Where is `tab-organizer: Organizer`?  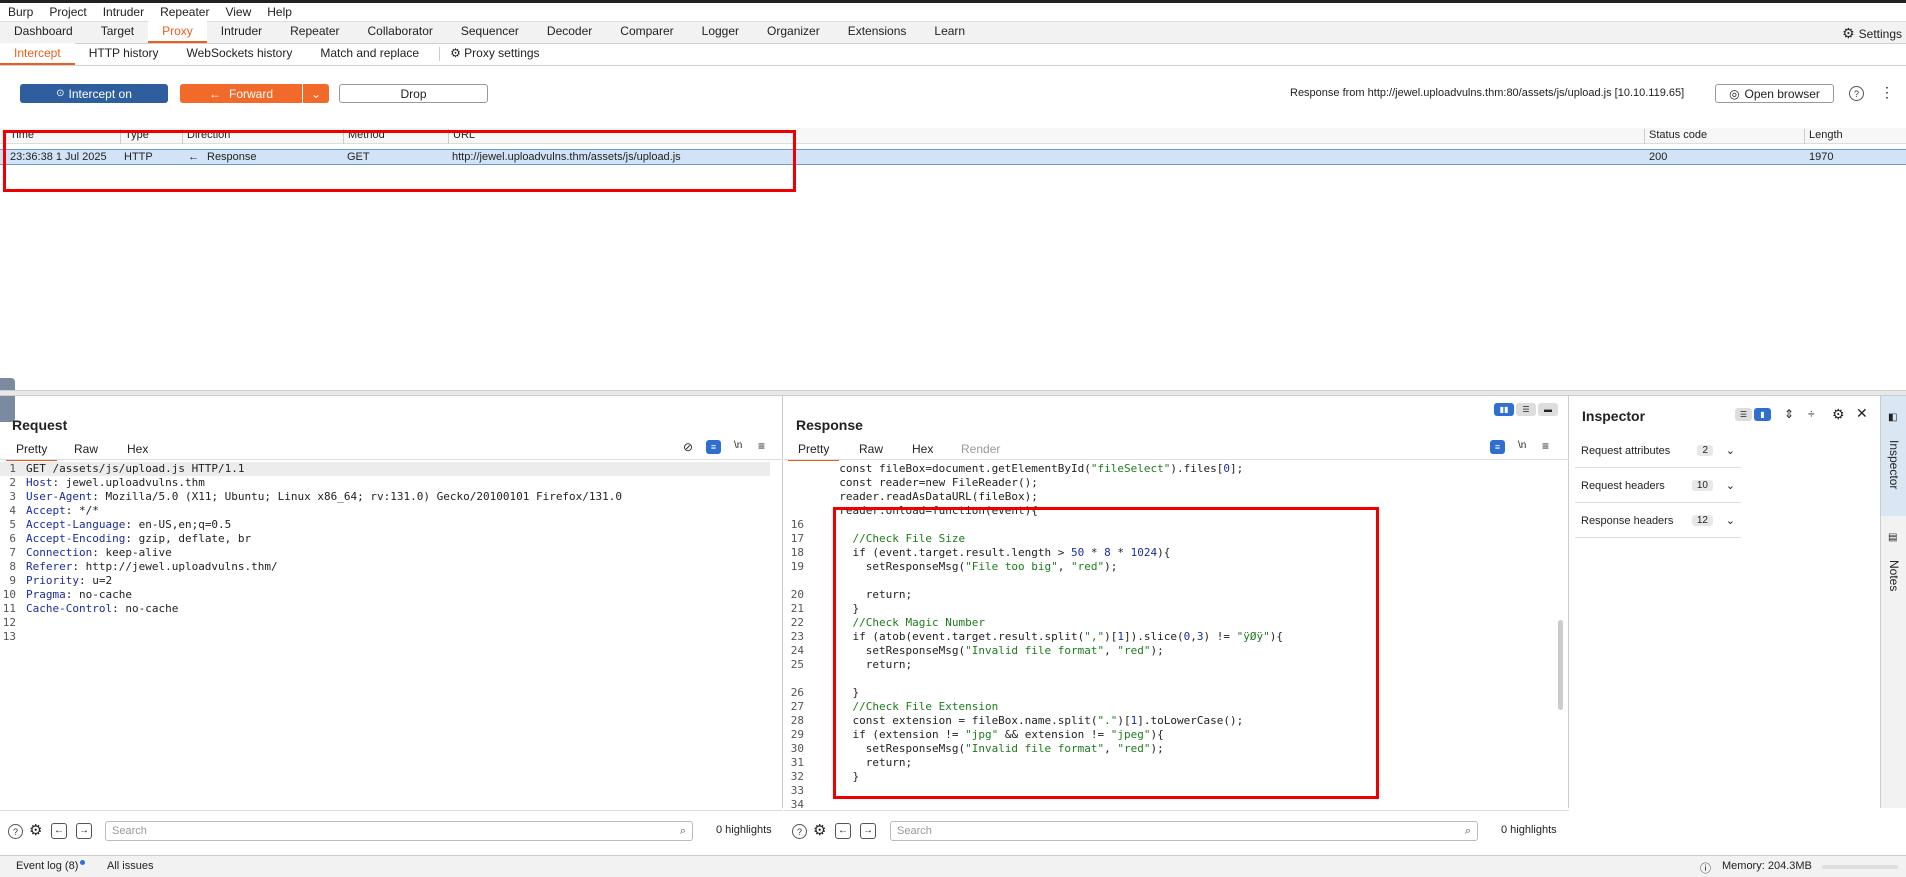 tab-organizer: Organizer is located at coordinates (793, 32).